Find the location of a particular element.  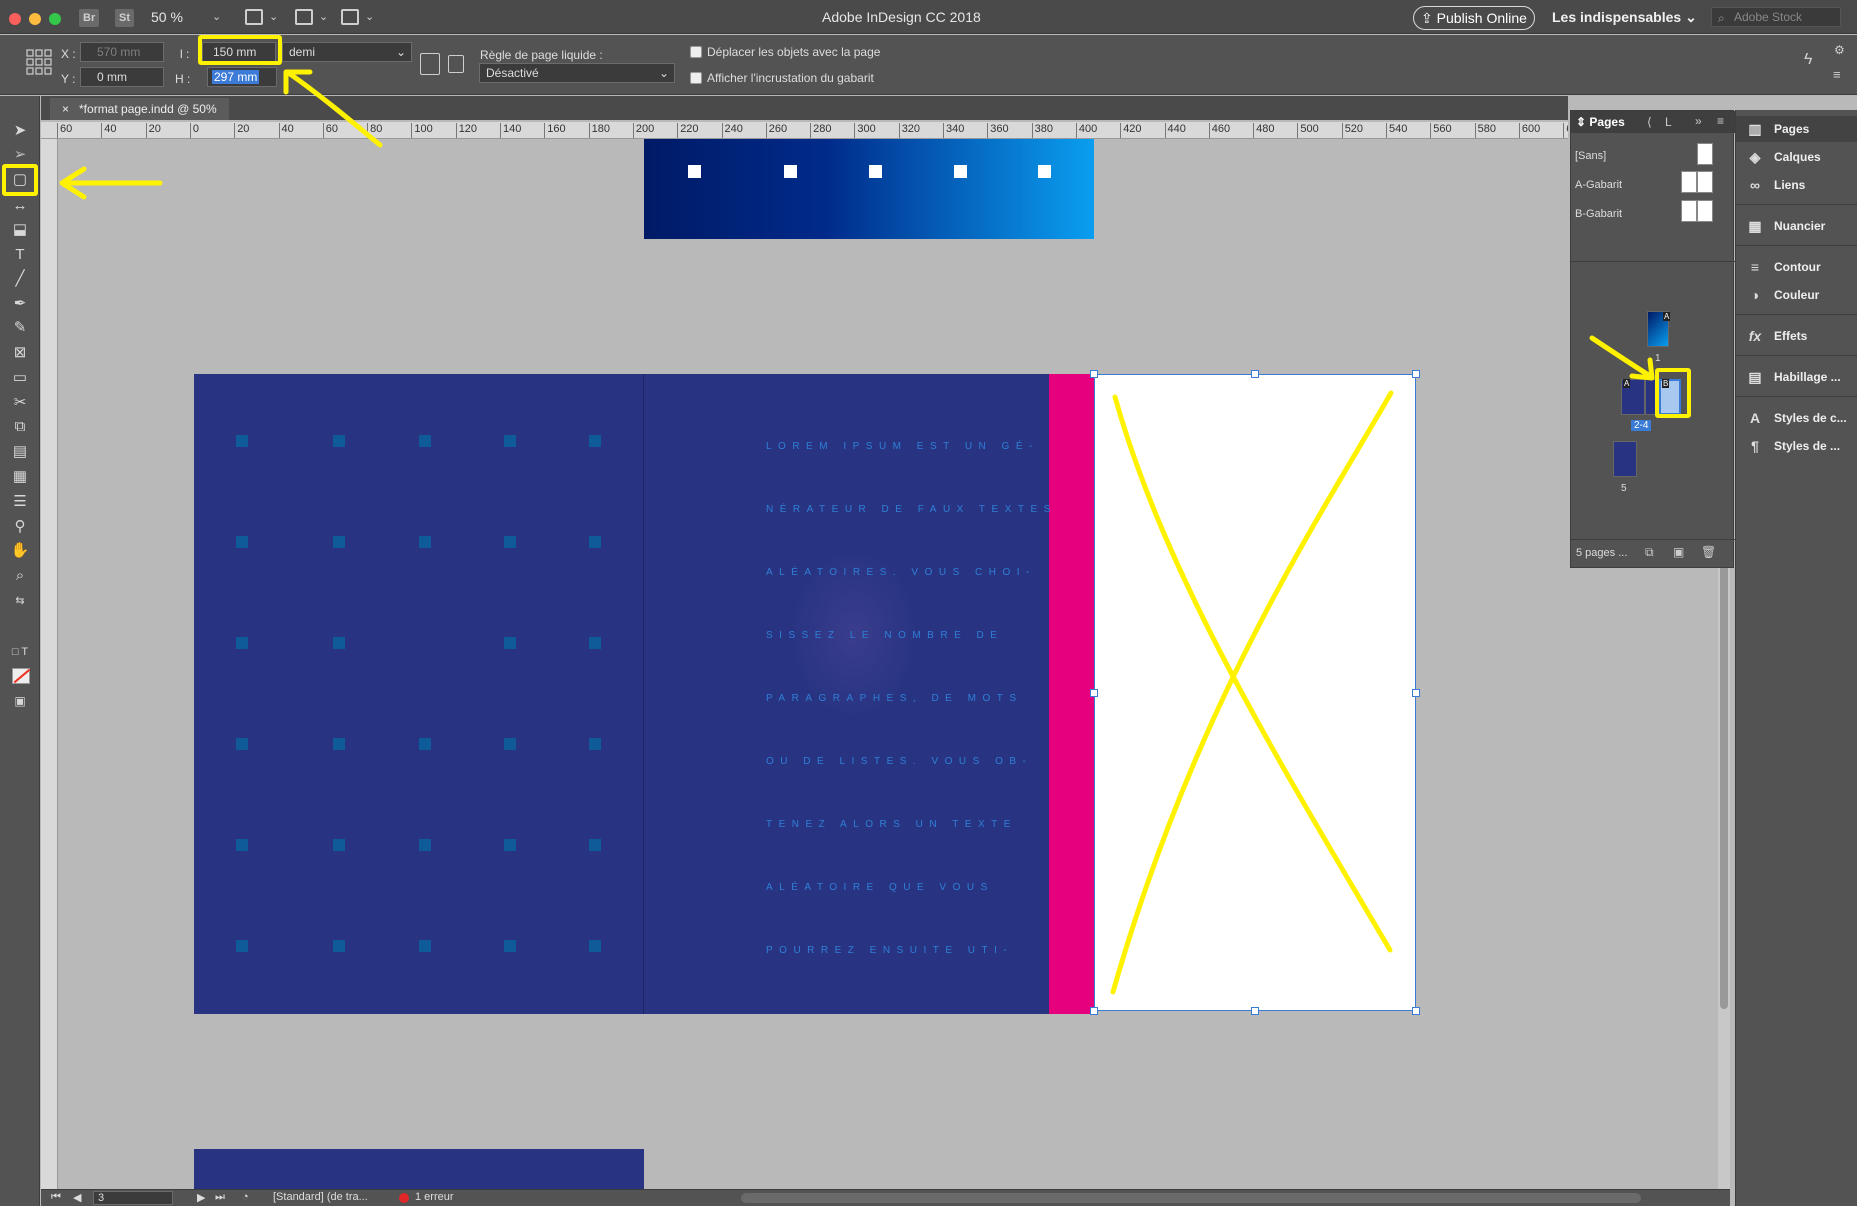

landscape-orientation-button is located at coordinates (456, 64).